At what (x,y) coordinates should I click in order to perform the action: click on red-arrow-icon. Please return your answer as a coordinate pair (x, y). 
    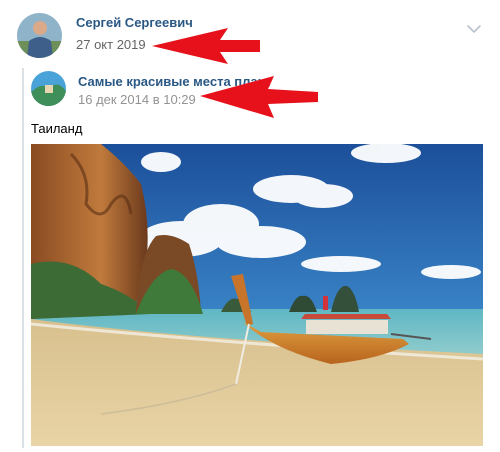
    Looking at the image, I should click on (206, 46).